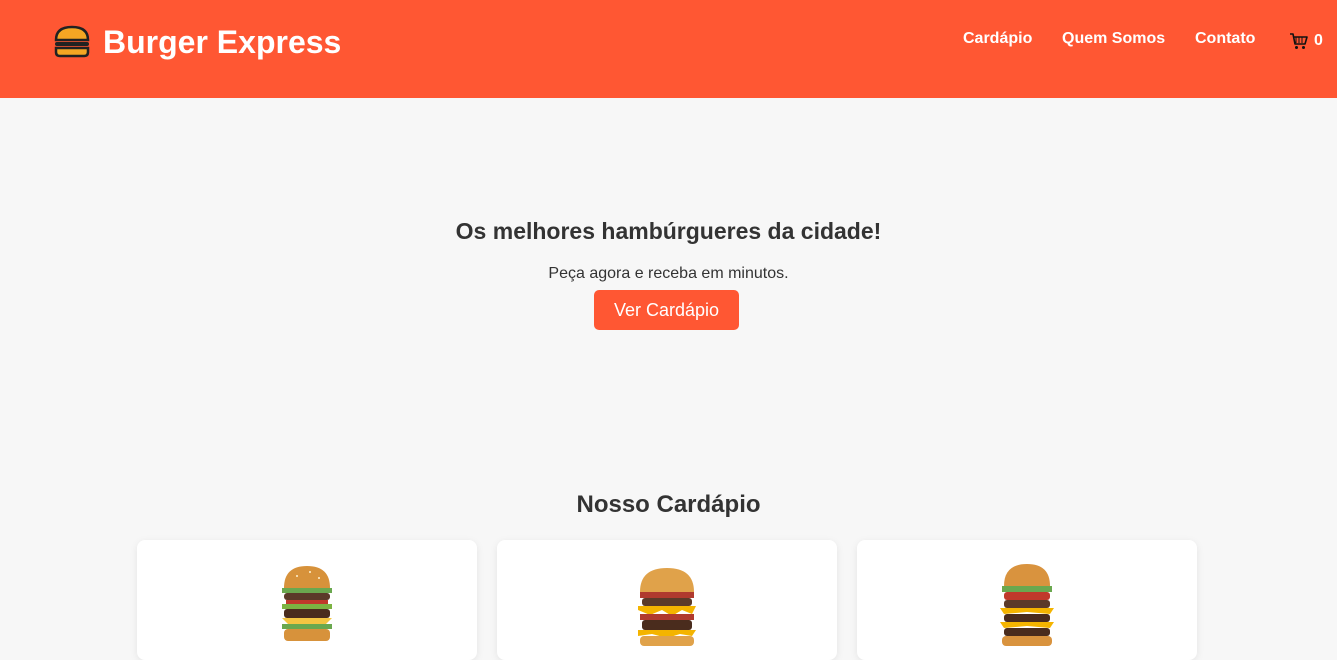  What do you see at coordinates (1225, 39) in the screenshot?
I see `nav-link-contato: Contato` at bounding box center [1225, 39].